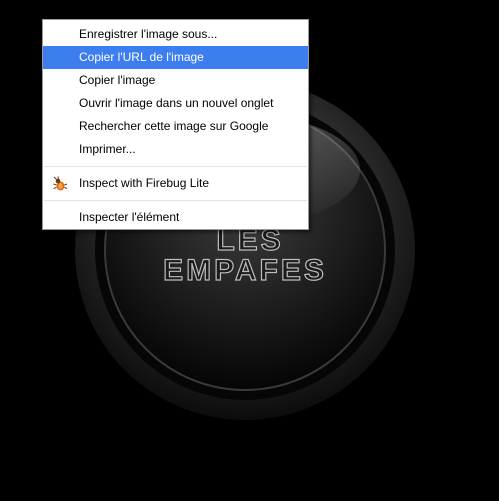 The width and height of the screenshot is (499, 501). Describe the element at coordinates (144, 183) in the screenshot. I see `menu-item-label: Inspect with Firebug Lite` at that location.